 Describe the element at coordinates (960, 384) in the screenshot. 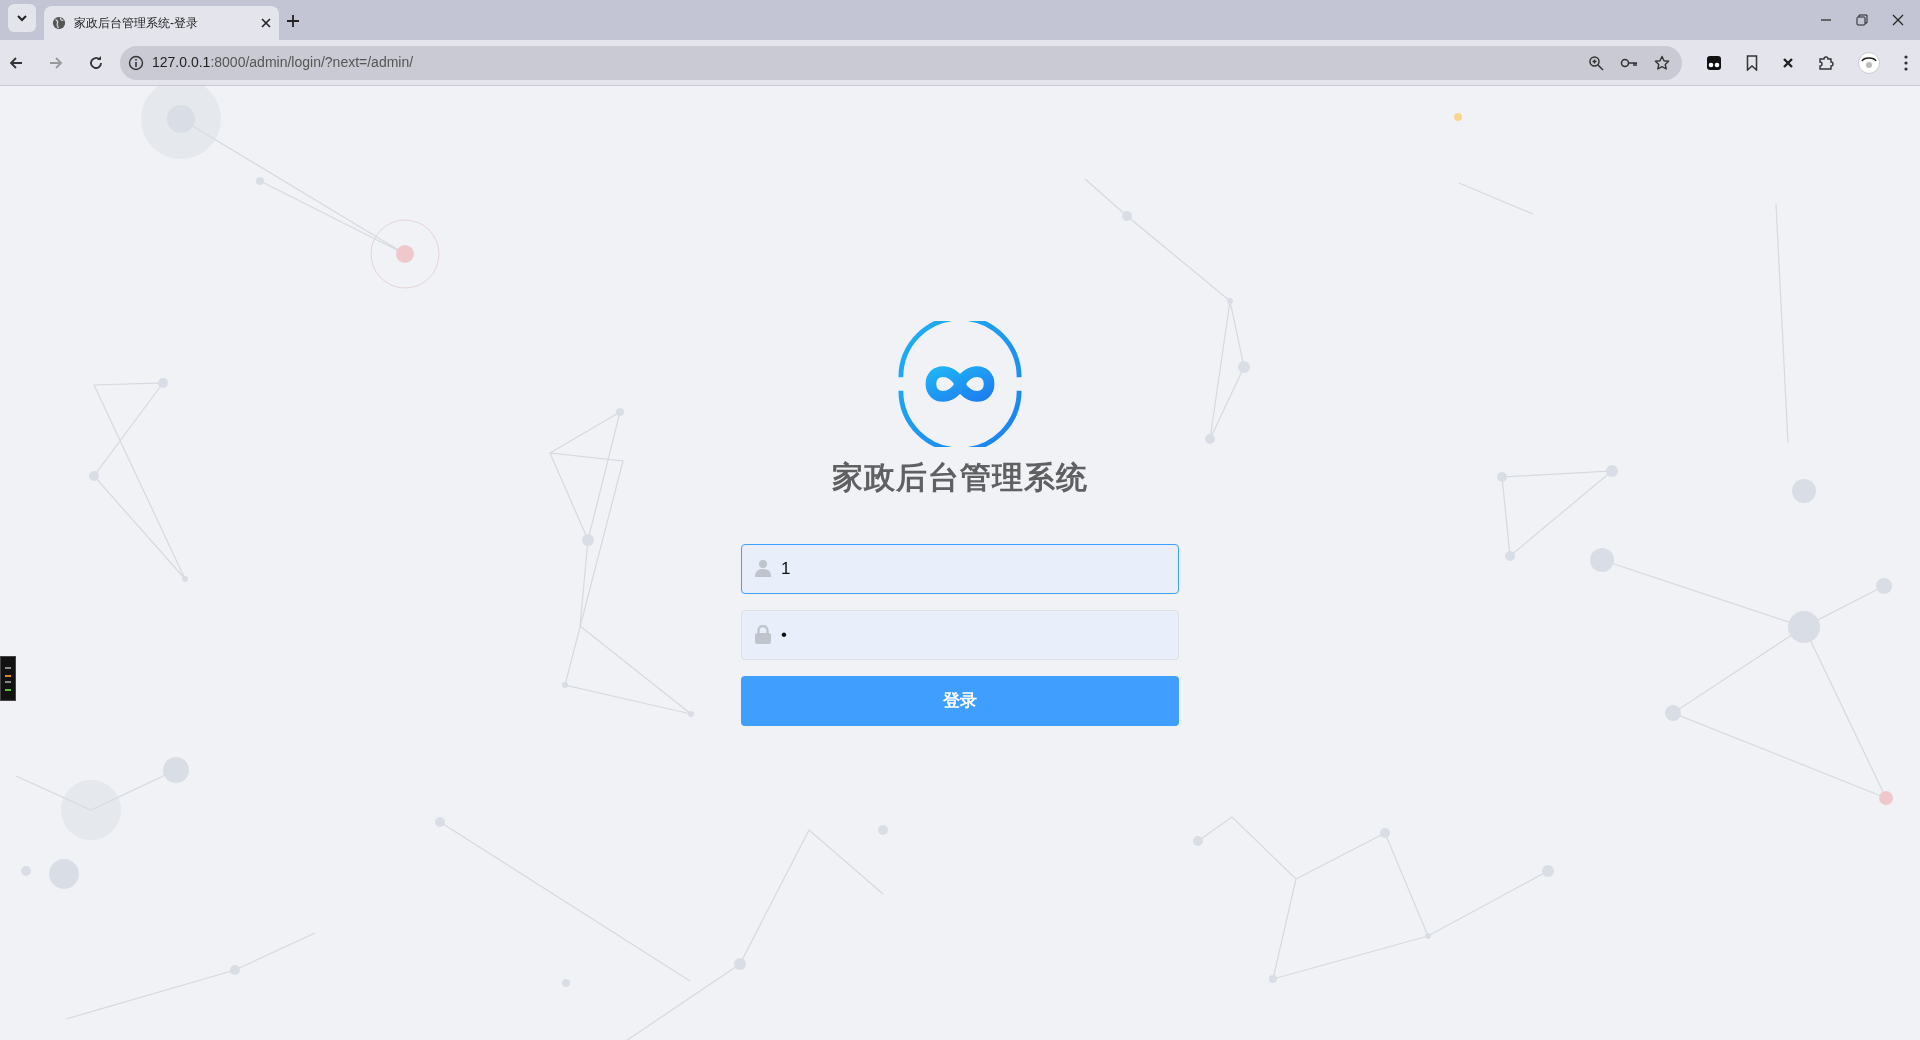

I see `infinity-logo-icon` at that location.